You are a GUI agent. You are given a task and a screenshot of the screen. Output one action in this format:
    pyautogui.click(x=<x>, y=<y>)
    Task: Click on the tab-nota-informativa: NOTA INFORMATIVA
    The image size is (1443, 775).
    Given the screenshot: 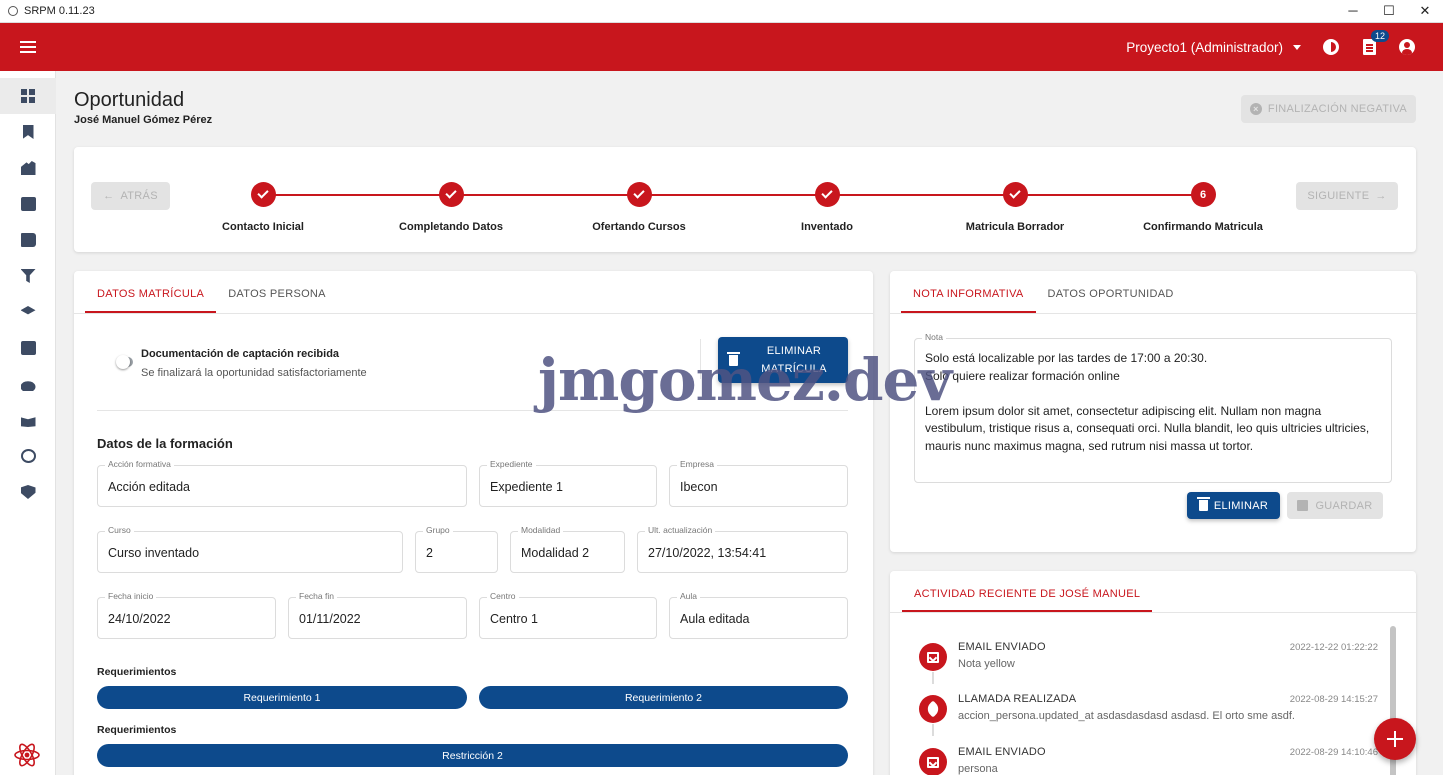 What is the action you would take?
    pyautogui.click(x=968, y=292)
    